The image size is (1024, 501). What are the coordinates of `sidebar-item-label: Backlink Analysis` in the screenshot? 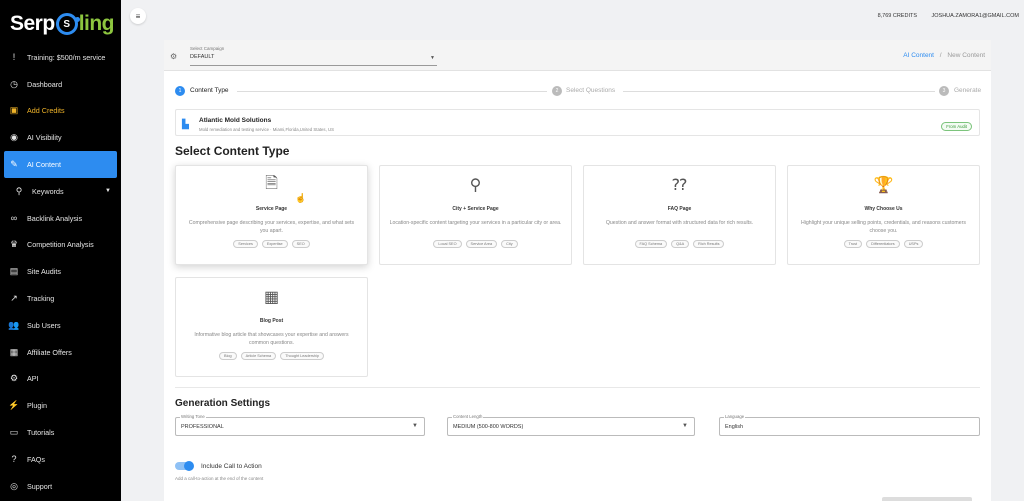 It's located at (55, 218).